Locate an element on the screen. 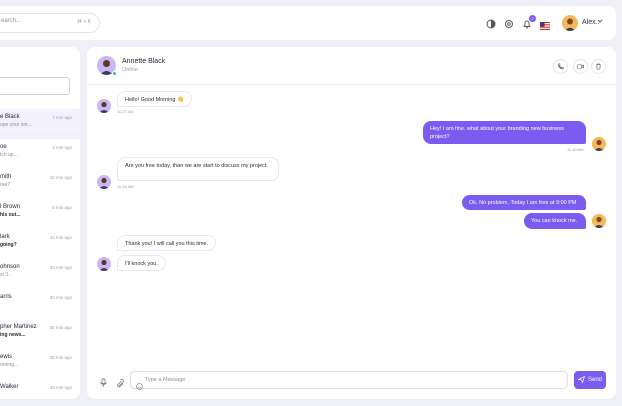 The image size is (622, 406). contact-name: ewis is located at coordinates (6, 357).